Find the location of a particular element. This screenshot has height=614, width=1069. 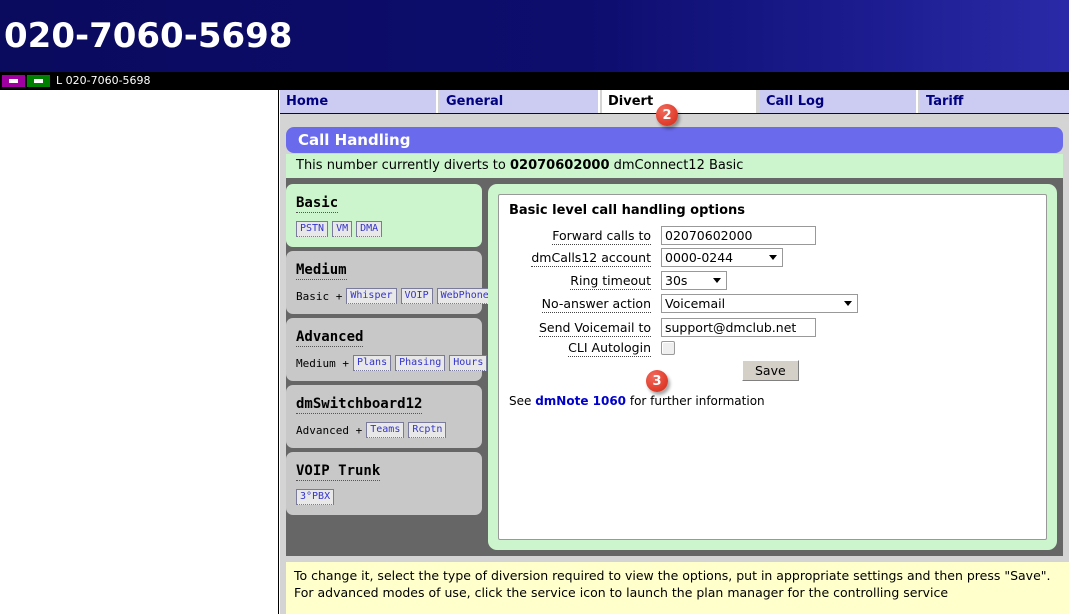

level-chips-dmswitchboard12: Advanced + Teams Rcptn is located at coordinates (389, 430).